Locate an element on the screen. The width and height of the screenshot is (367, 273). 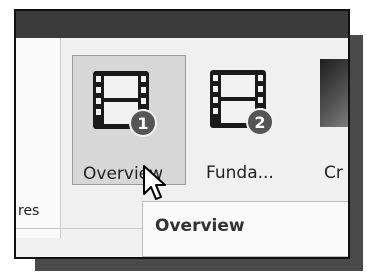
pointer-cursor-icon is located at coordinates (154, 182).